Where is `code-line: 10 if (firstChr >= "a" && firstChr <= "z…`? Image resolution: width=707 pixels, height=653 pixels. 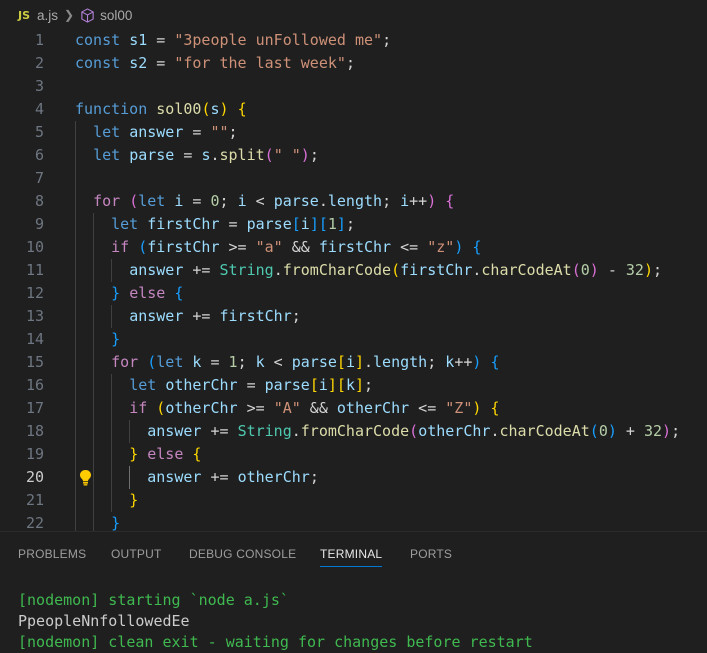 code-line: 10 if (firstChr >= "a" && firstChr <= "z… is located at coordinates (353, 247).